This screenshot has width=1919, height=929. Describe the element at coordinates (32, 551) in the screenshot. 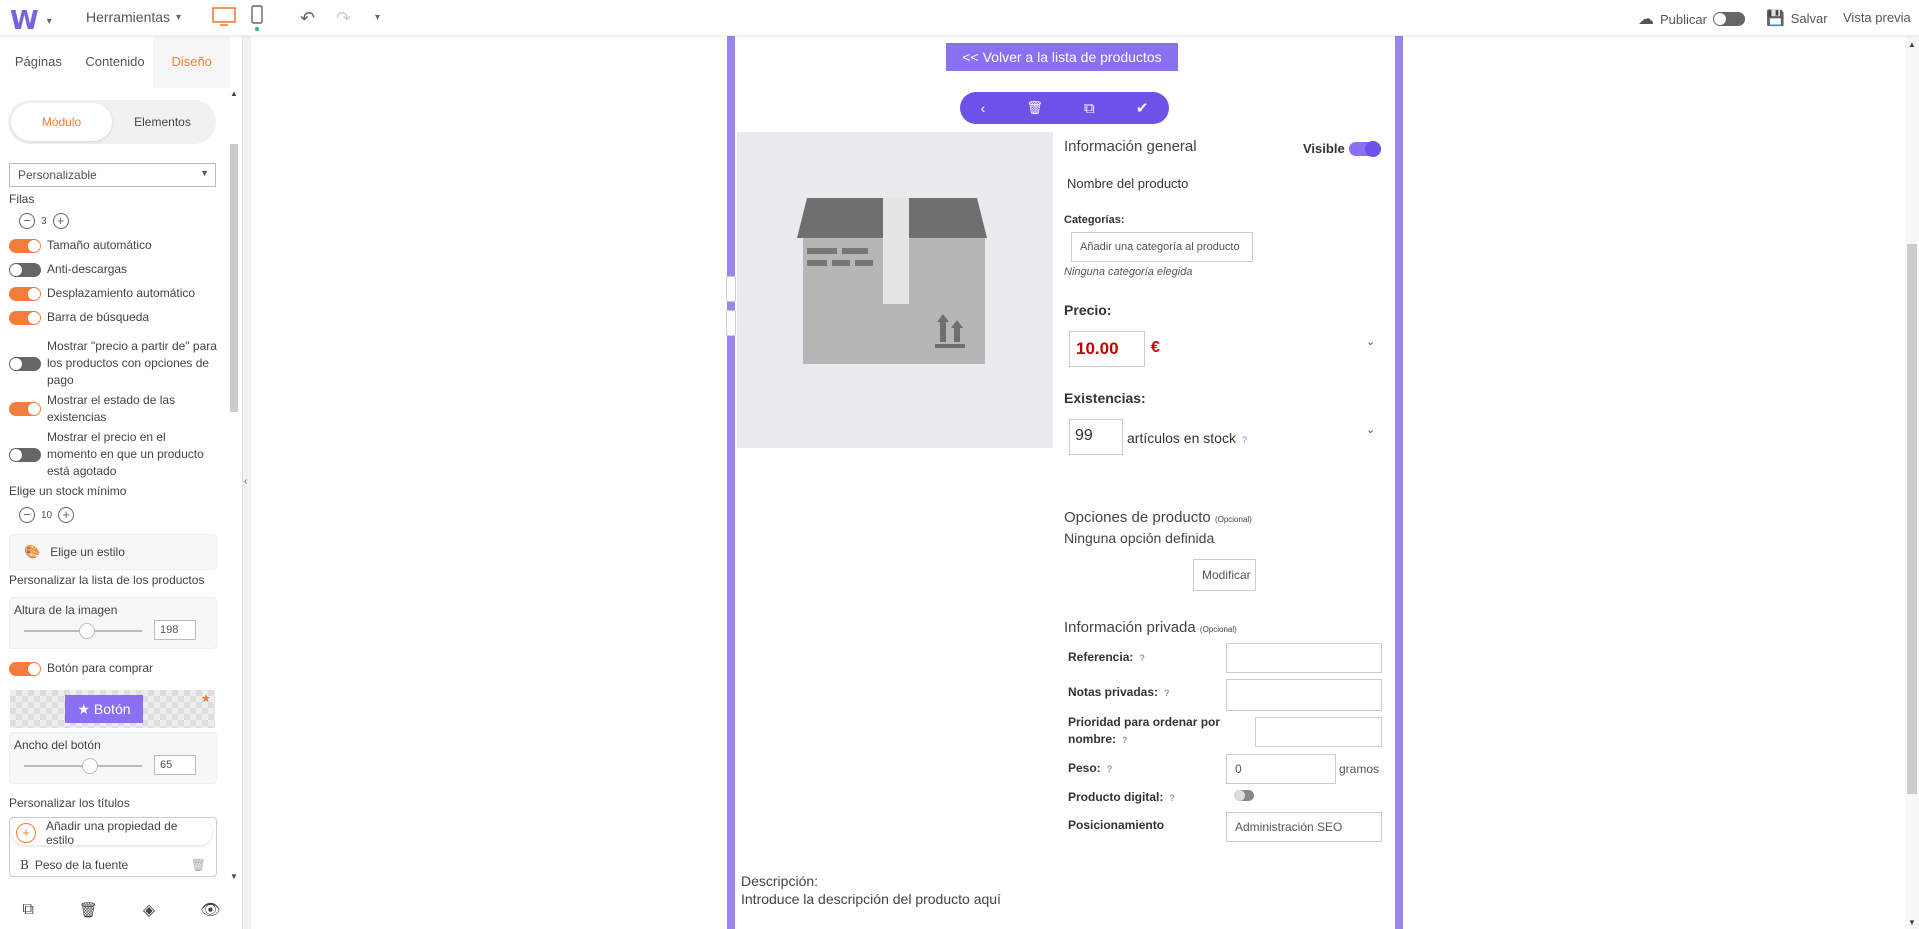

I see `palette-icon: 🎨` at that location.